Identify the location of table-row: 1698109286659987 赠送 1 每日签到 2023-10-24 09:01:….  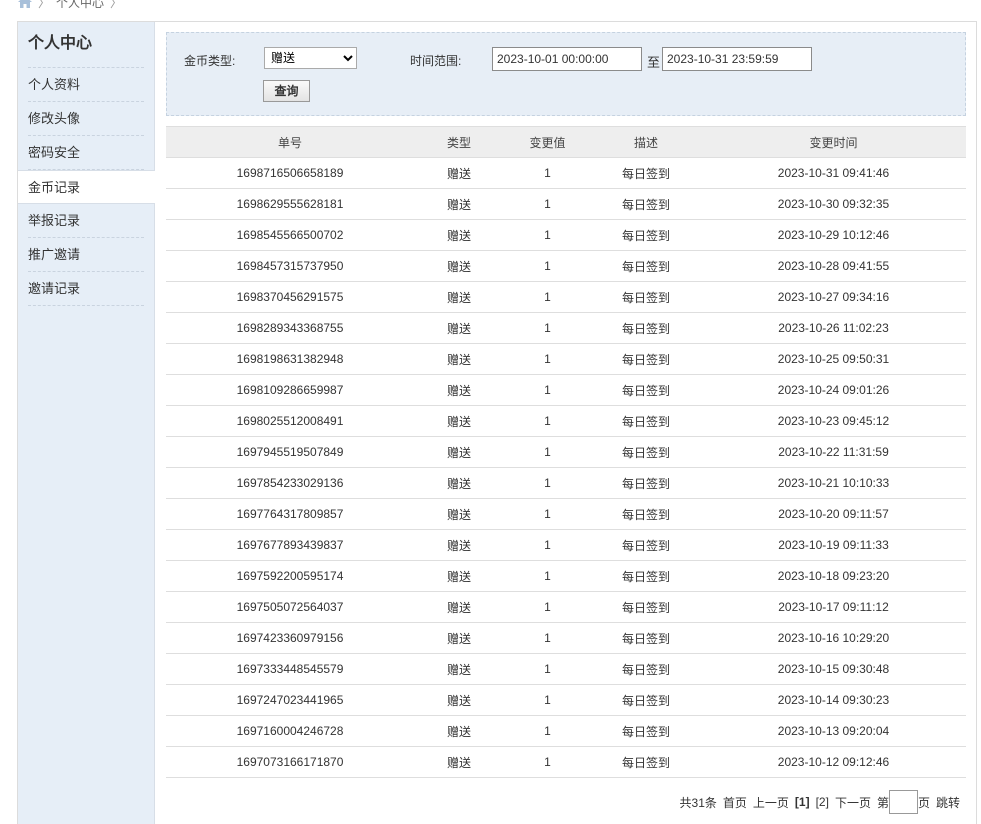
(566, 390).